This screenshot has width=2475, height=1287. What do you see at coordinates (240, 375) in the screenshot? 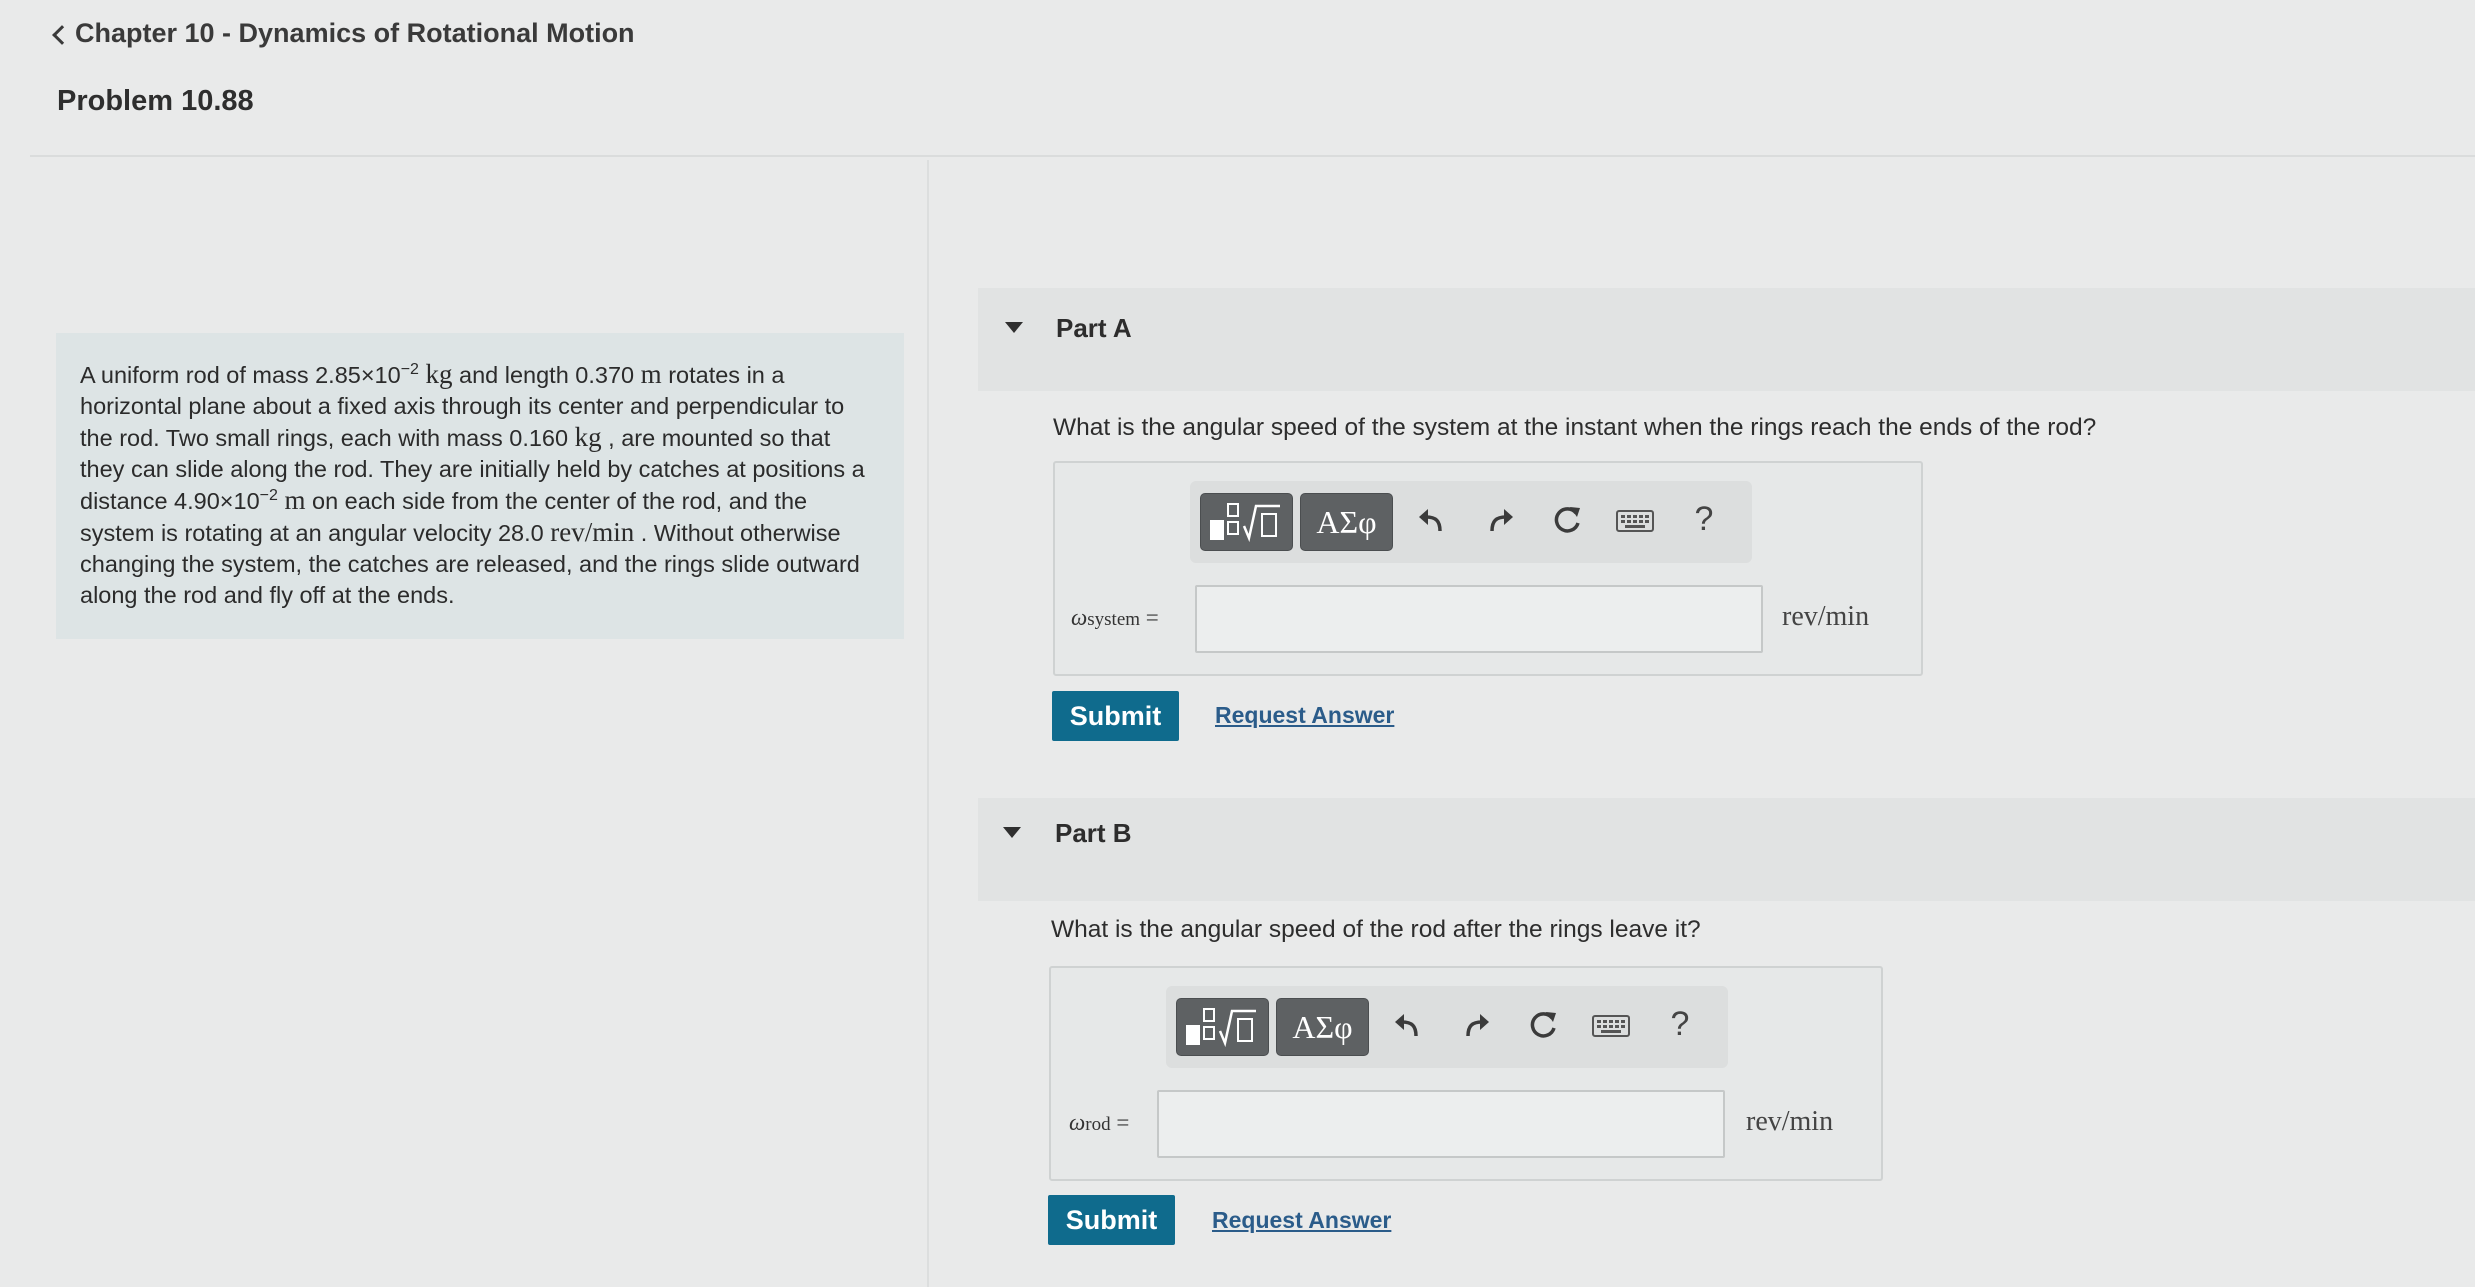
I see `problem-text: A uniform rod of mass 2.85×10` at bounding box center [240, 375].